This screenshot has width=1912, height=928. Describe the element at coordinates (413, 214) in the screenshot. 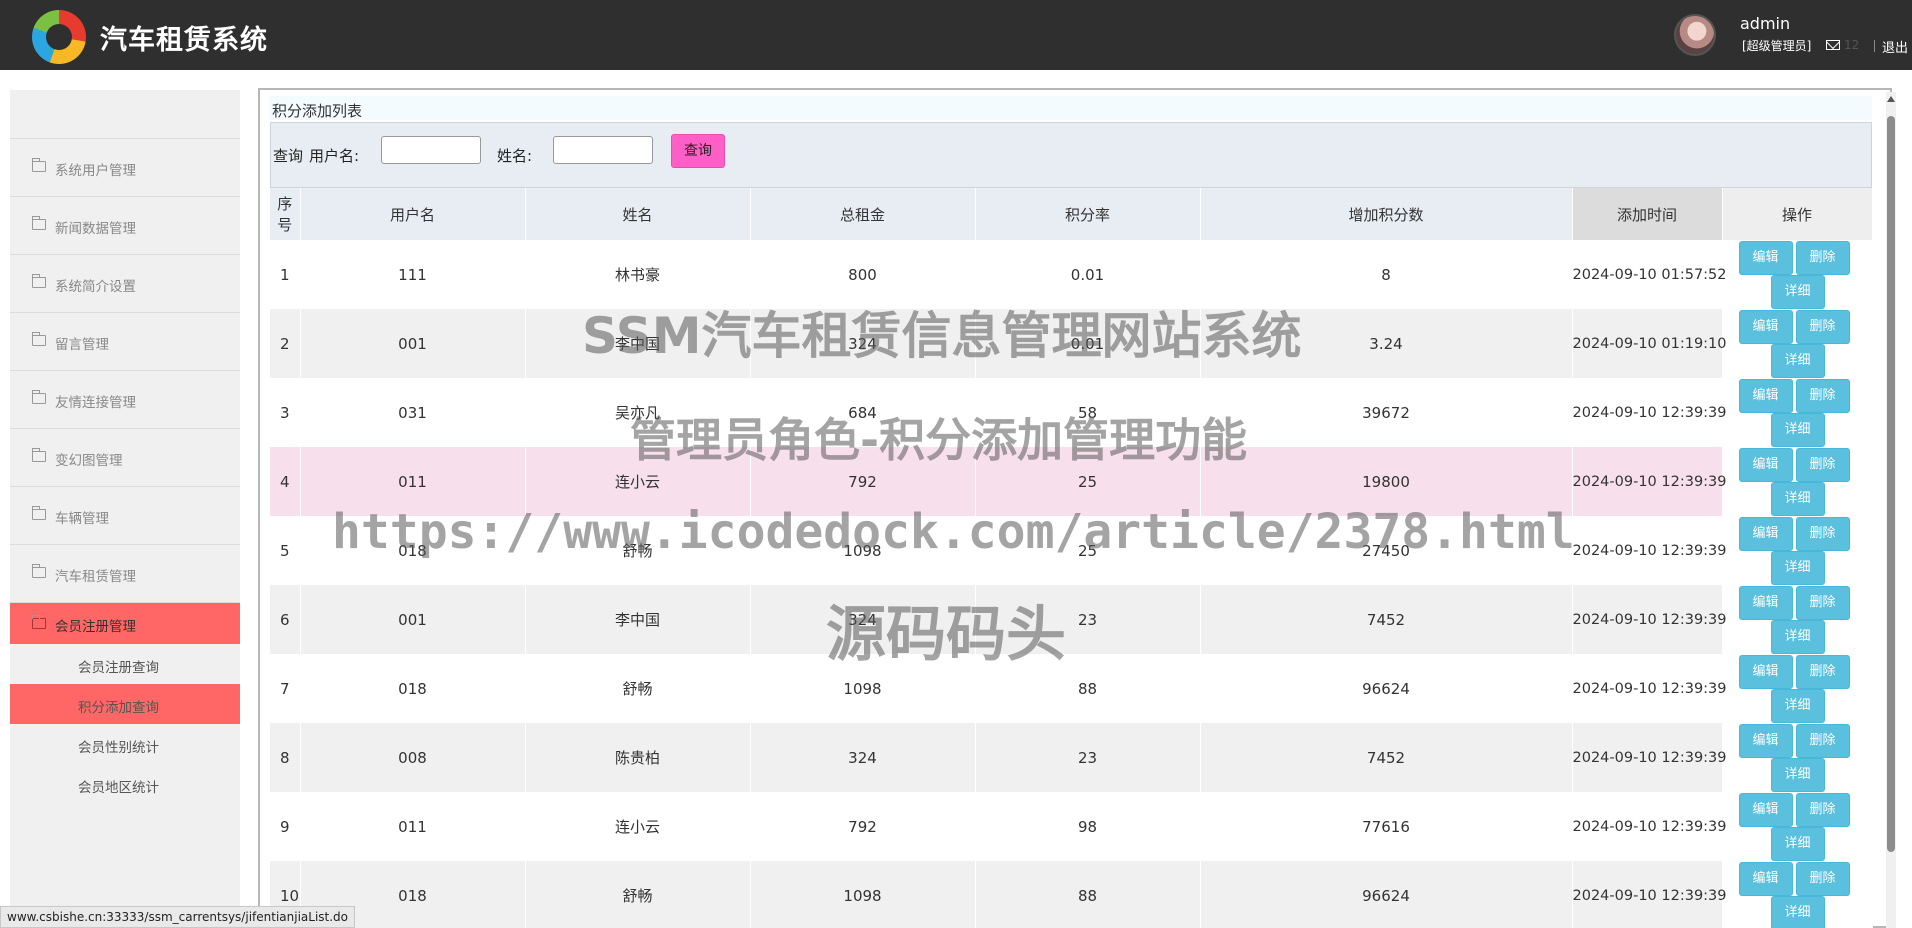

I see `col-header-username: 用户名` at that location.